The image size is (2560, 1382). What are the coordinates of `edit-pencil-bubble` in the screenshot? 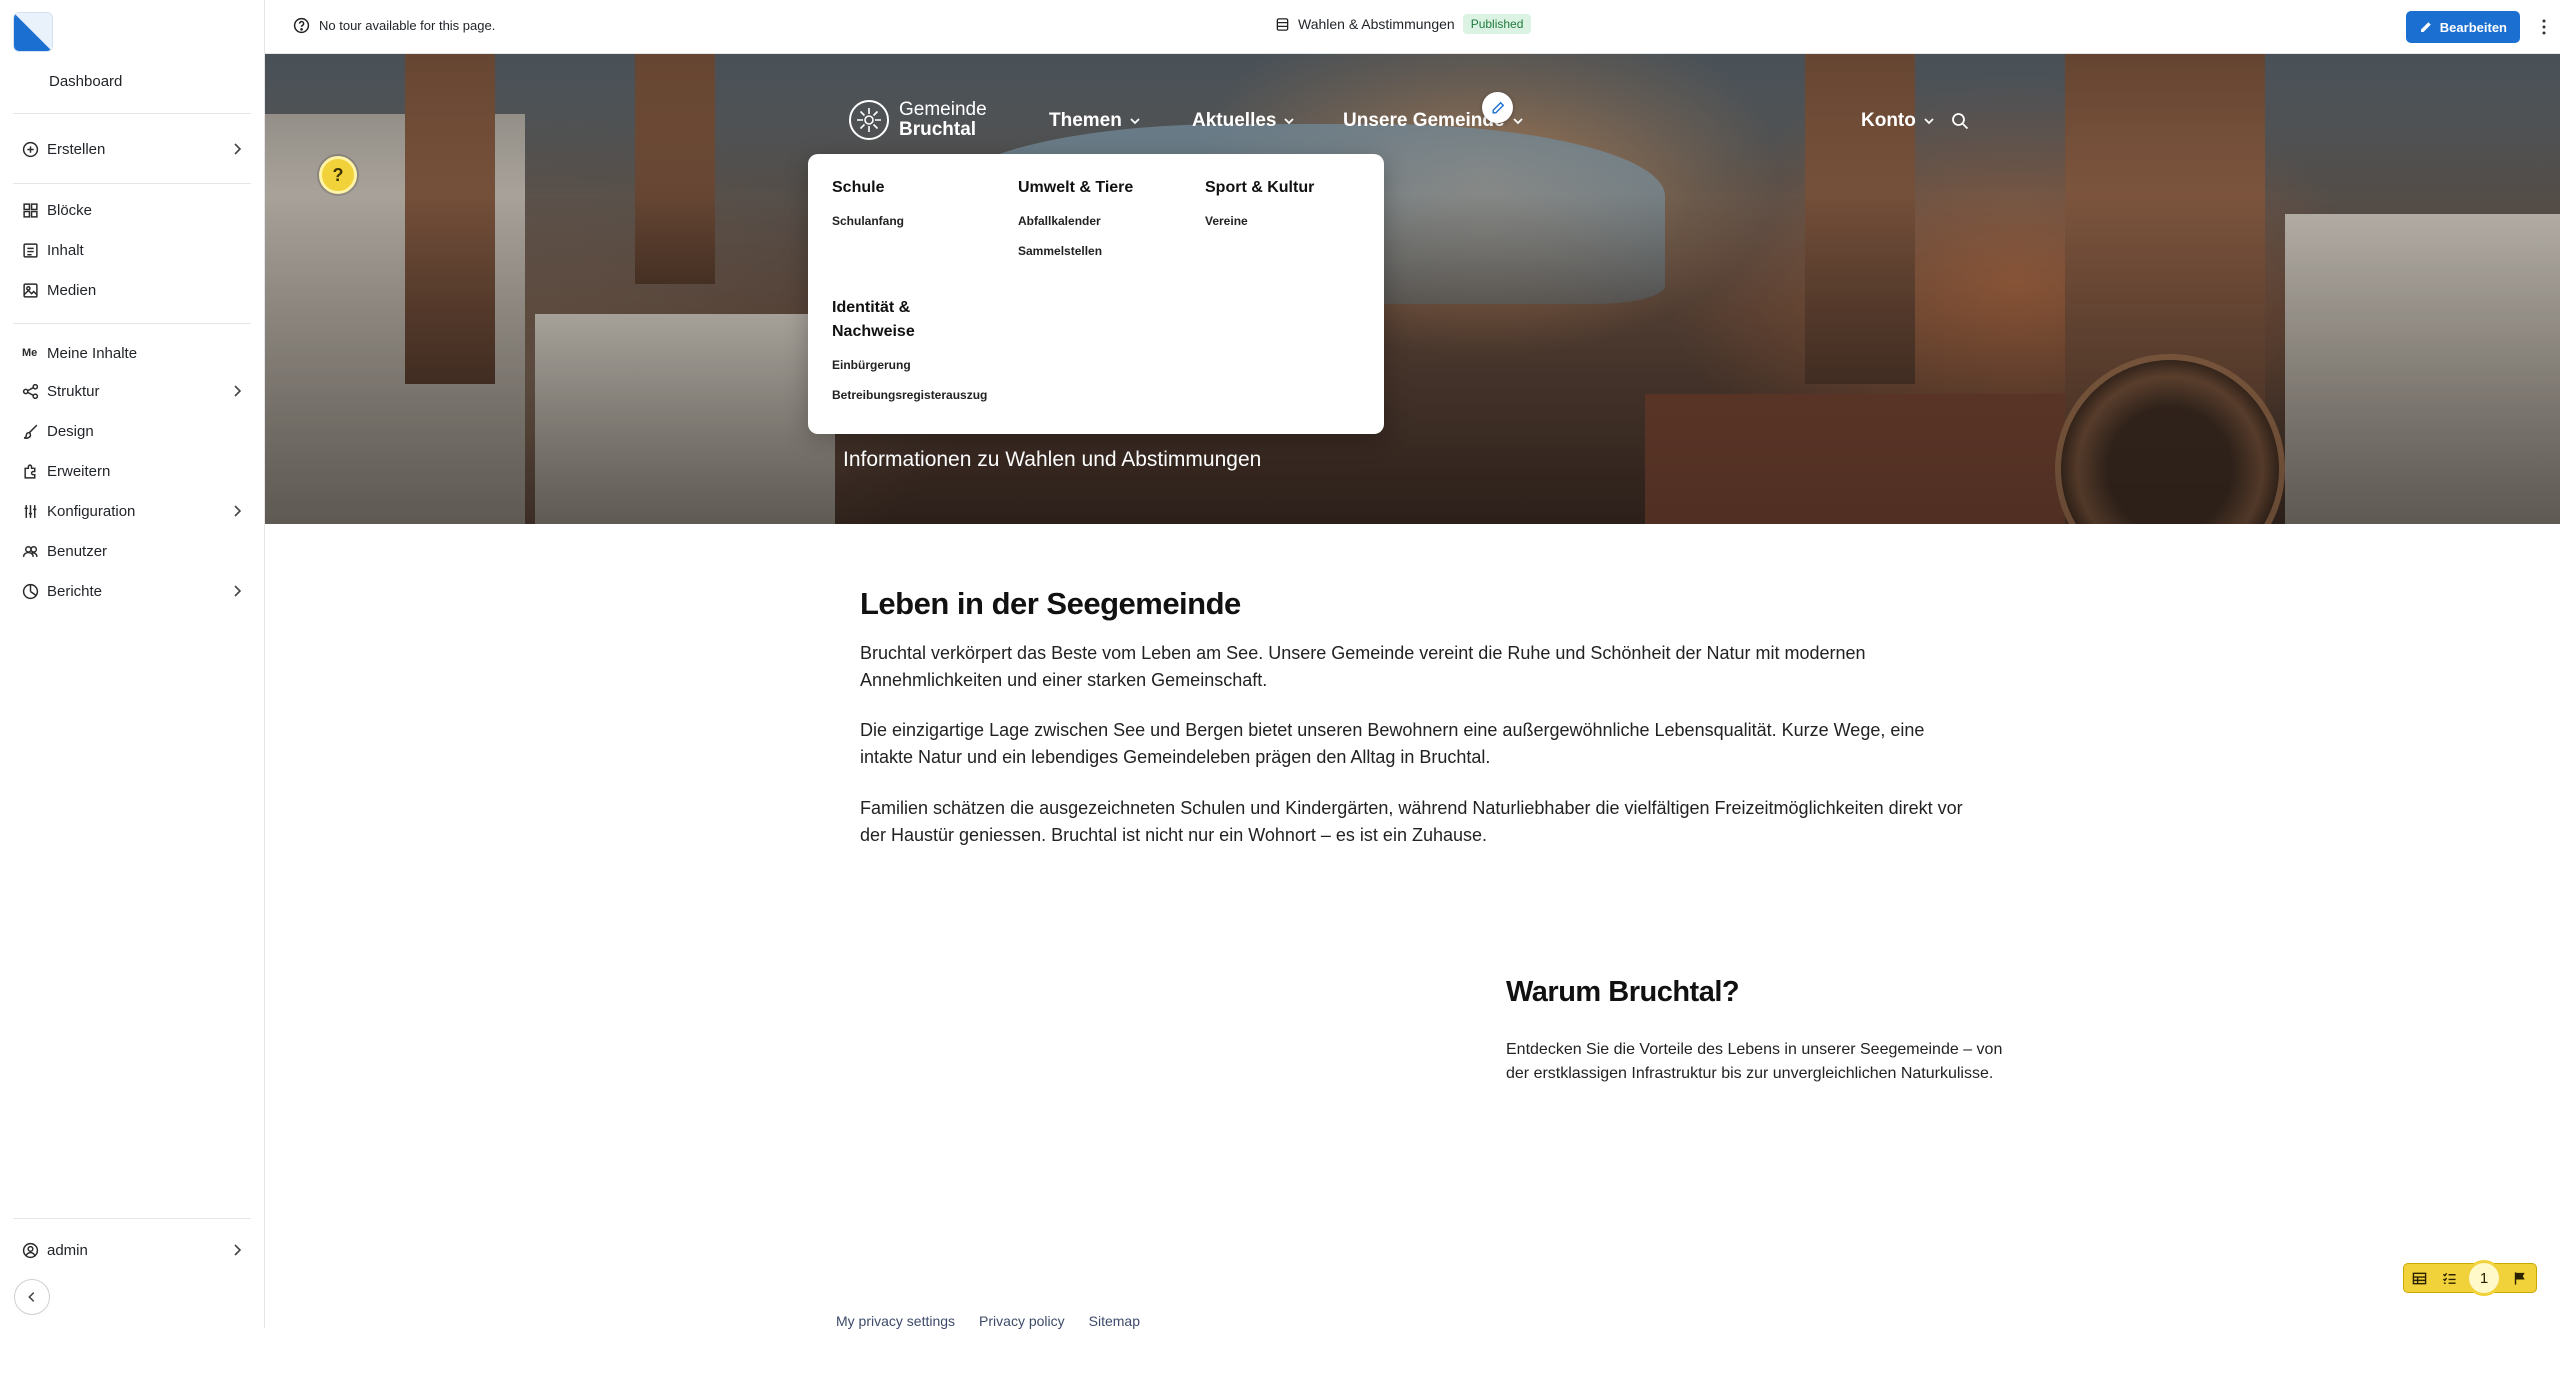 It's located at (1497, 107).